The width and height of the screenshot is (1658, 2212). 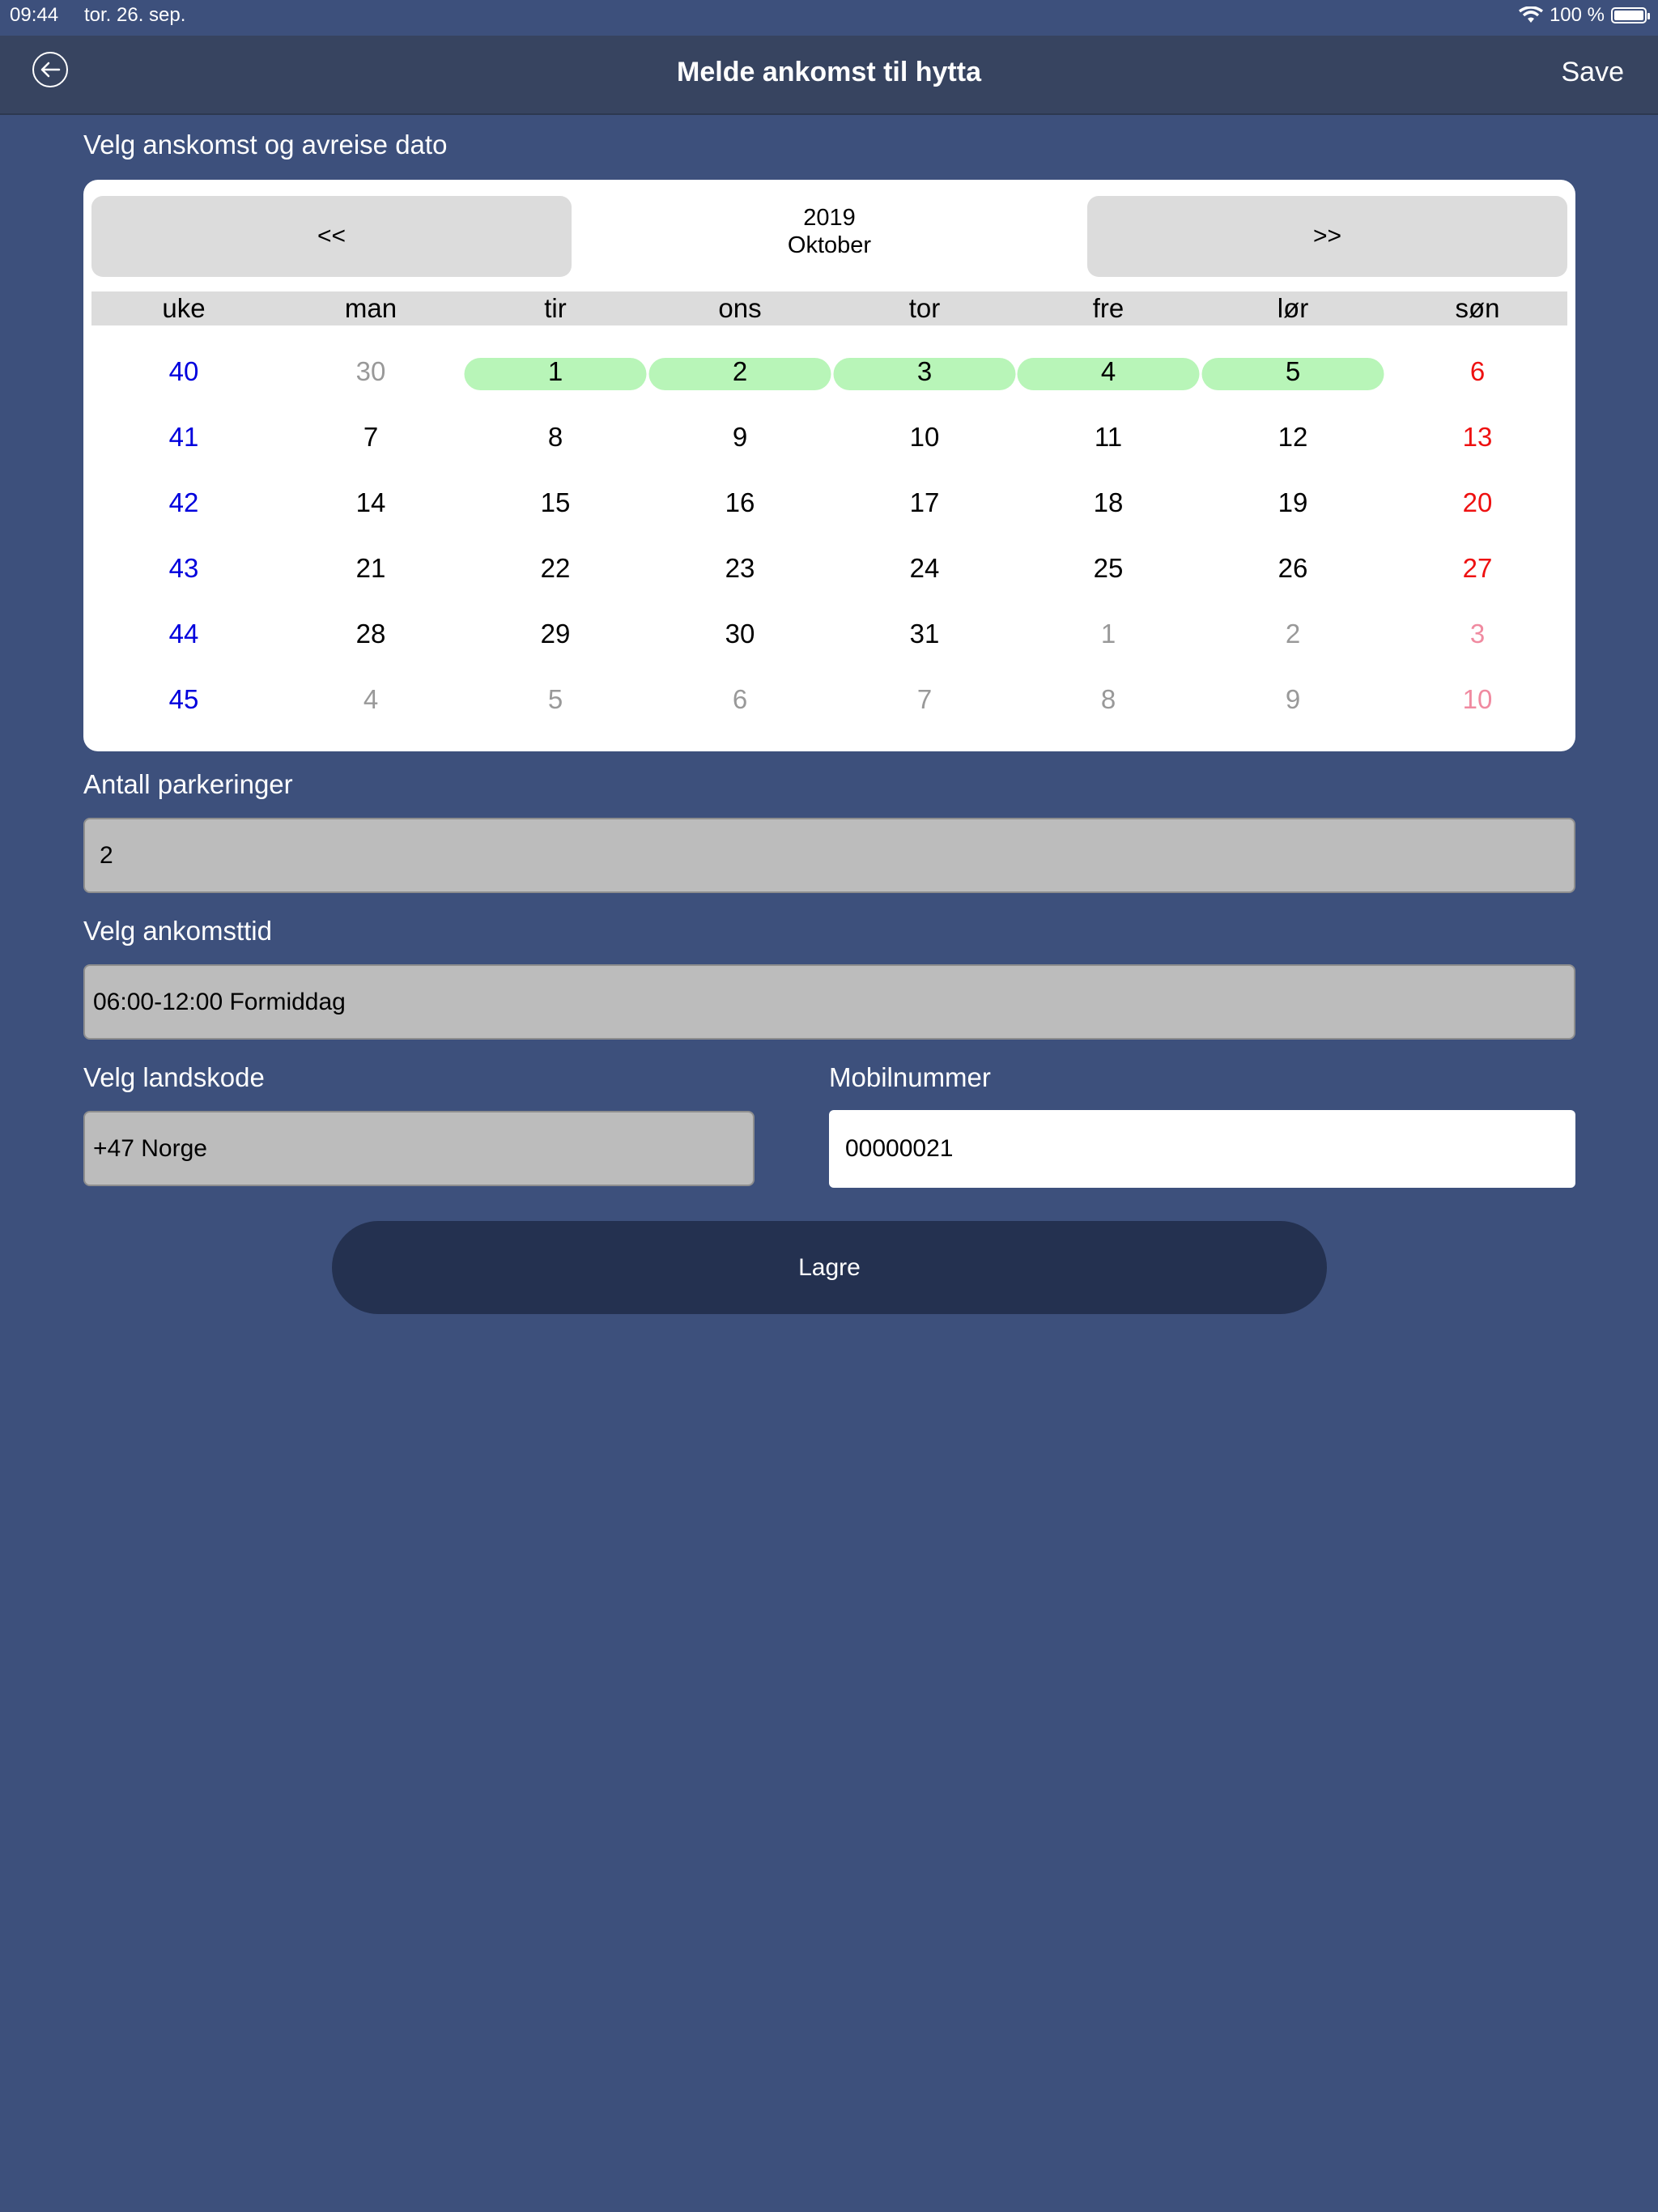 I want to click on calendar-week-row: 42 14 15 16 17 18 19 20, so click(x=829, y=504).